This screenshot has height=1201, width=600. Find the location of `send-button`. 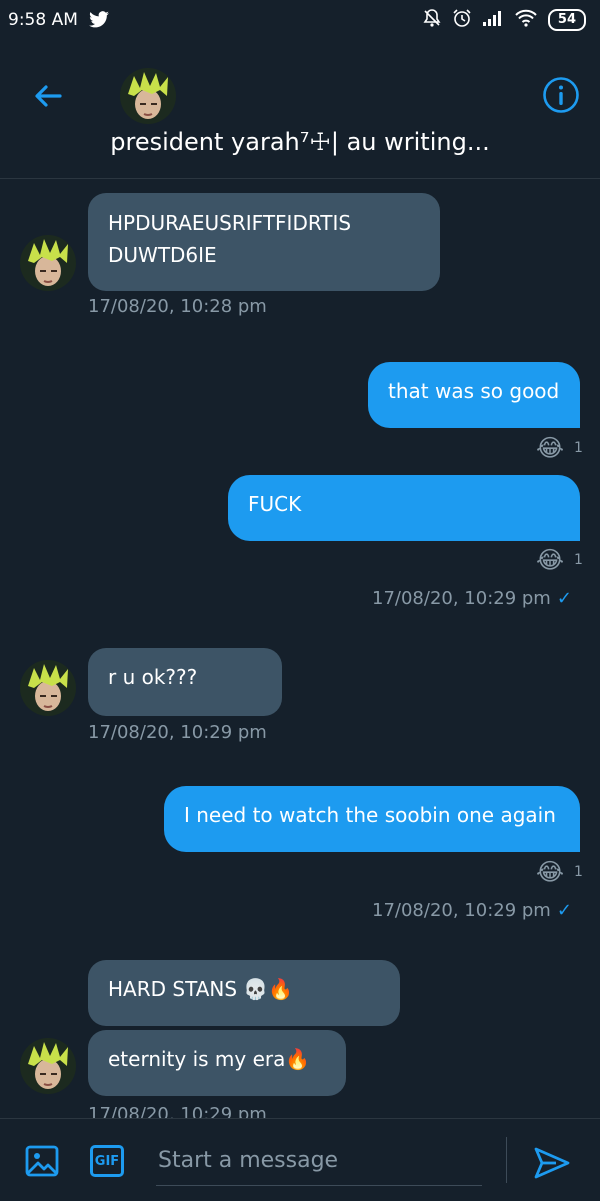

send-button is located at coordinates (552, 1163).